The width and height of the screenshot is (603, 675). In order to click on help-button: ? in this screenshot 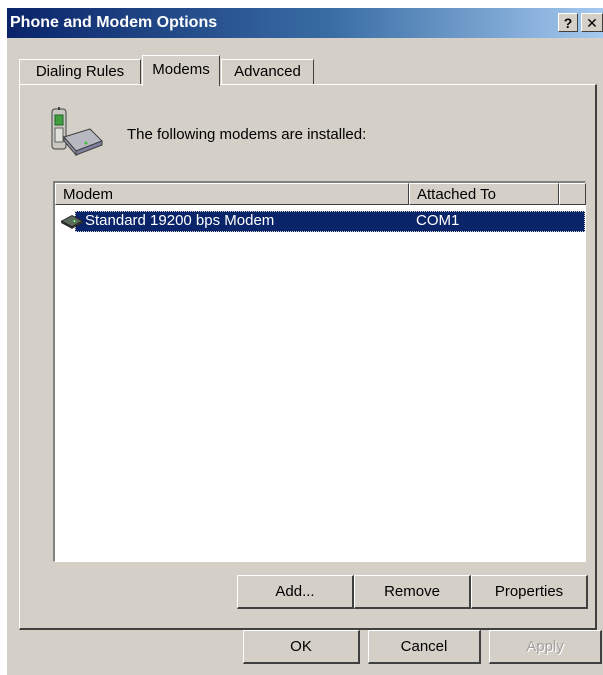, I will do `click(568, 22)`.